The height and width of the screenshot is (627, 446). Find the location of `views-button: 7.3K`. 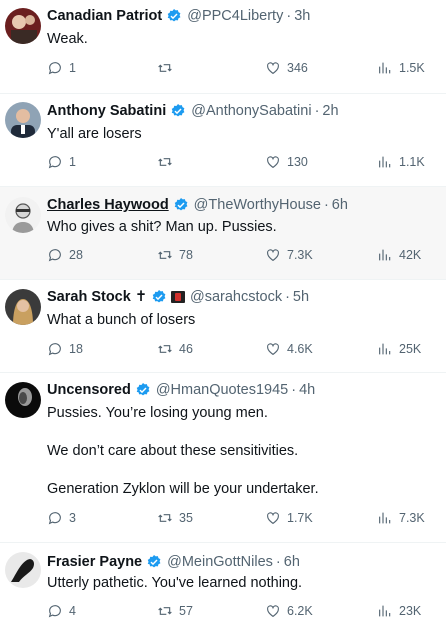

views-button: 7.3K is located at coordinates (401, 518).